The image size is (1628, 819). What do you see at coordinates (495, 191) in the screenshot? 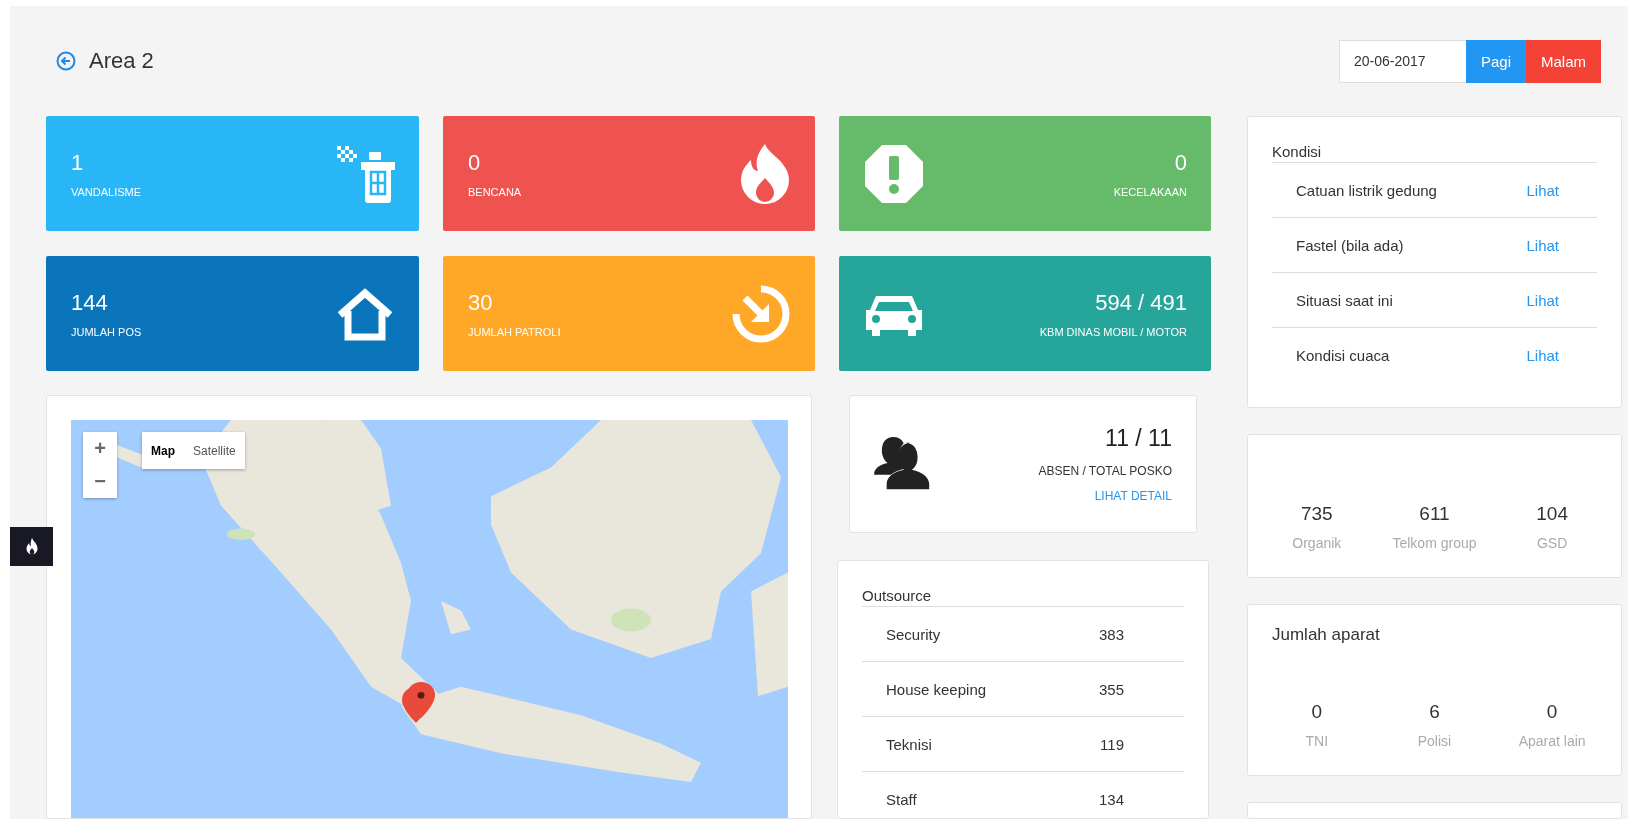
I see `card-label: BENCANA` at bounding box center [495, 191].